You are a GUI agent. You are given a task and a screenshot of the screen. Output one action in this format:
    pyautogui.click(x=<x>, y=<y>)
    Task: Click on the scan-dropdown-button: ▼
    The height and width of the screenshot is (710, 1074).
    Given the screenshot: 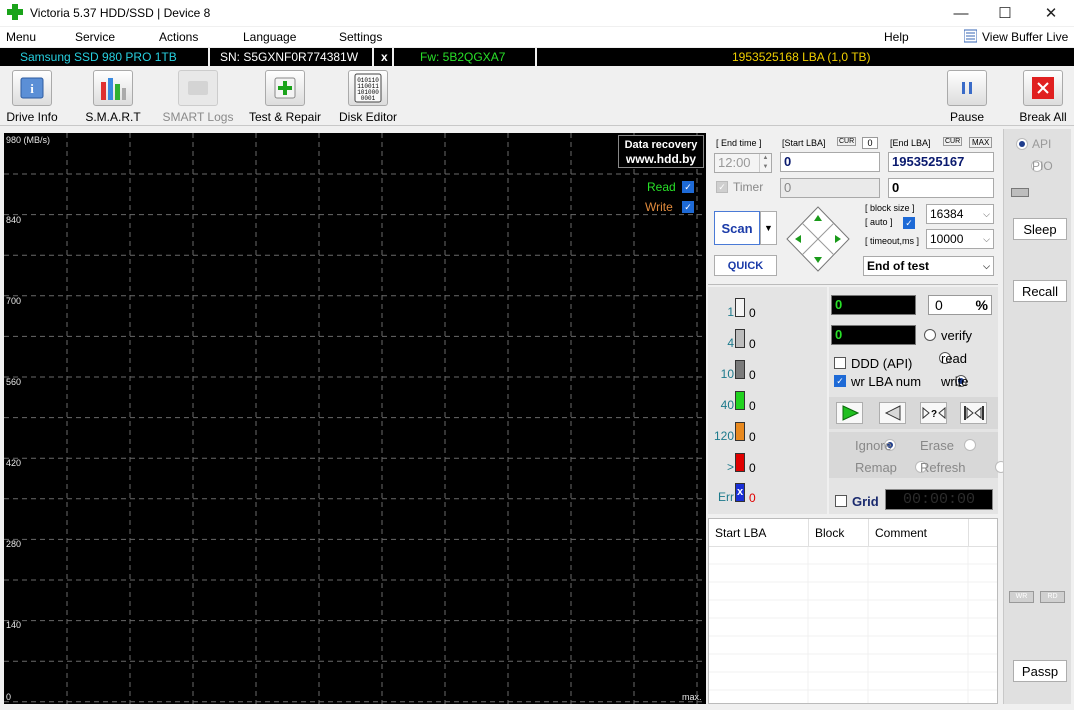 What is the action you would take?
    pyautogui.click(x=768, y=228)
    